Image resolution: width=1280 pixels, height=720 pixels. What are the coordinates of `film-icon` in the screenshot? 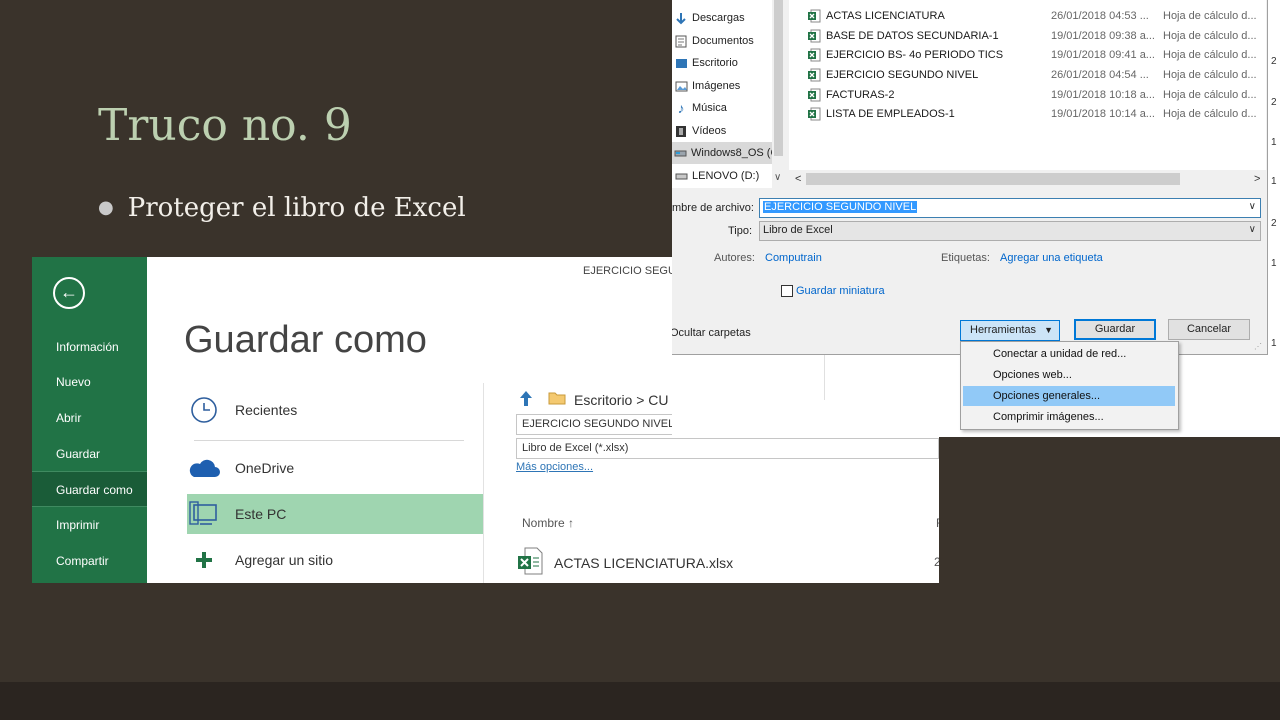 It's located at (681, 131).